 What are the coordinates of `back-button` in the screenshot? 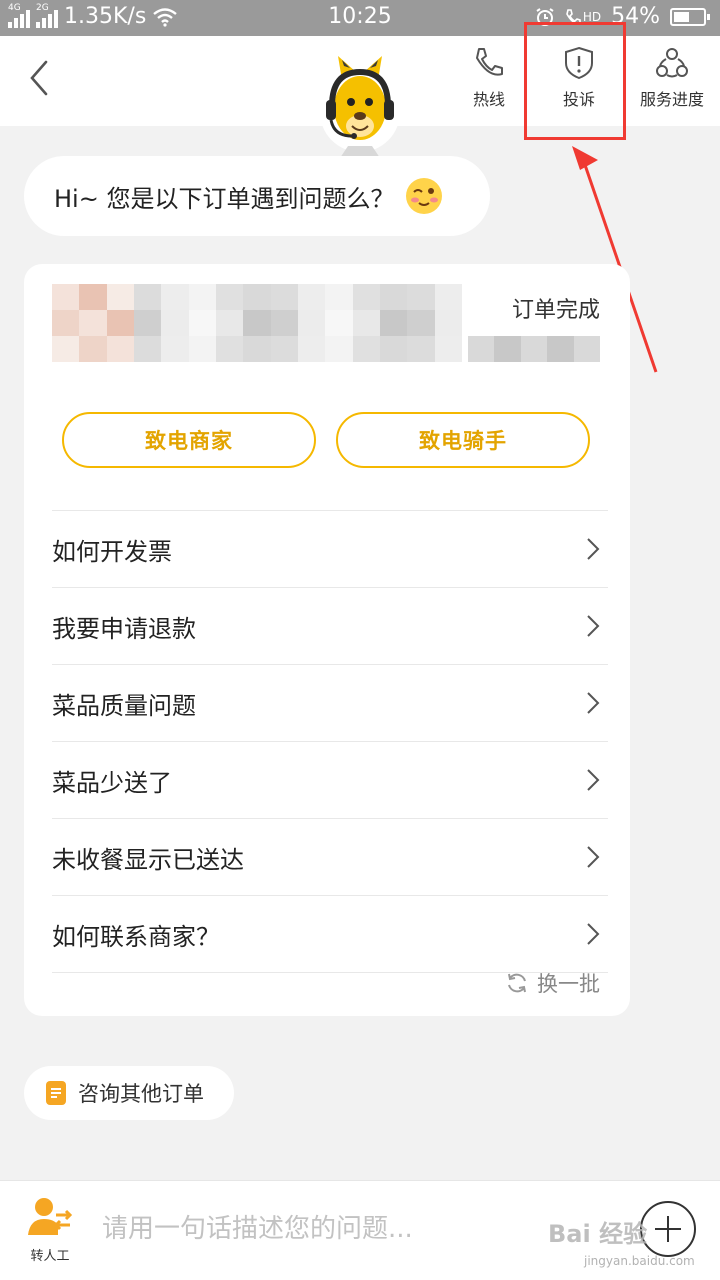 It's located at (42, 78).